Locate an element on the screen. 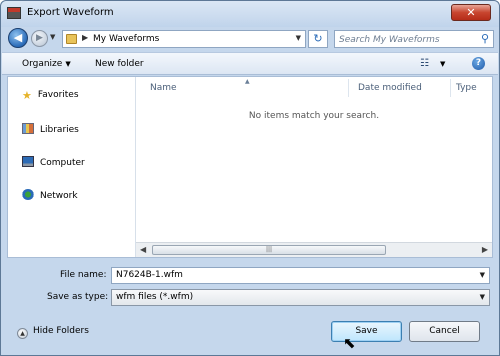 This screenshot has width=500, height=356. star-icon: ★ is located at coordinates (27, 95).